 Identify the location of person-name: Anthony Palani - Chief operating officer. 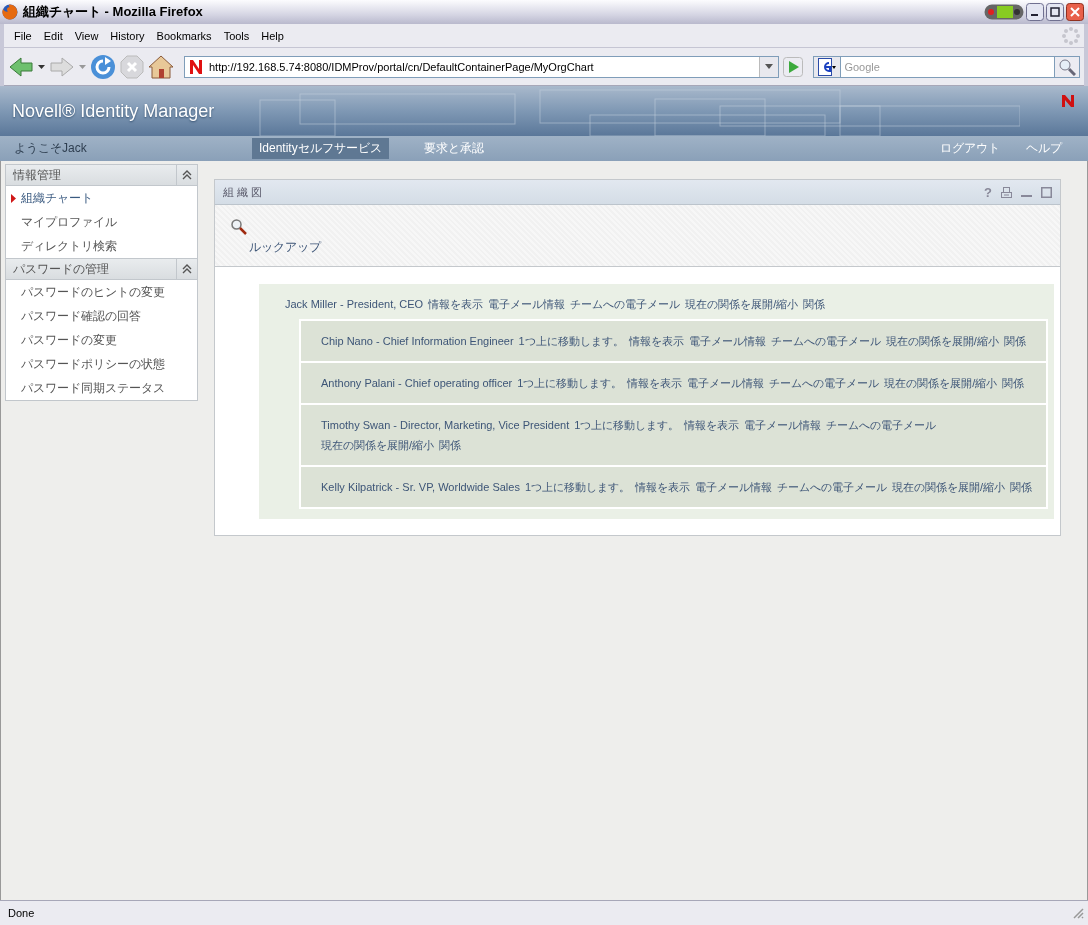
(417, 383).